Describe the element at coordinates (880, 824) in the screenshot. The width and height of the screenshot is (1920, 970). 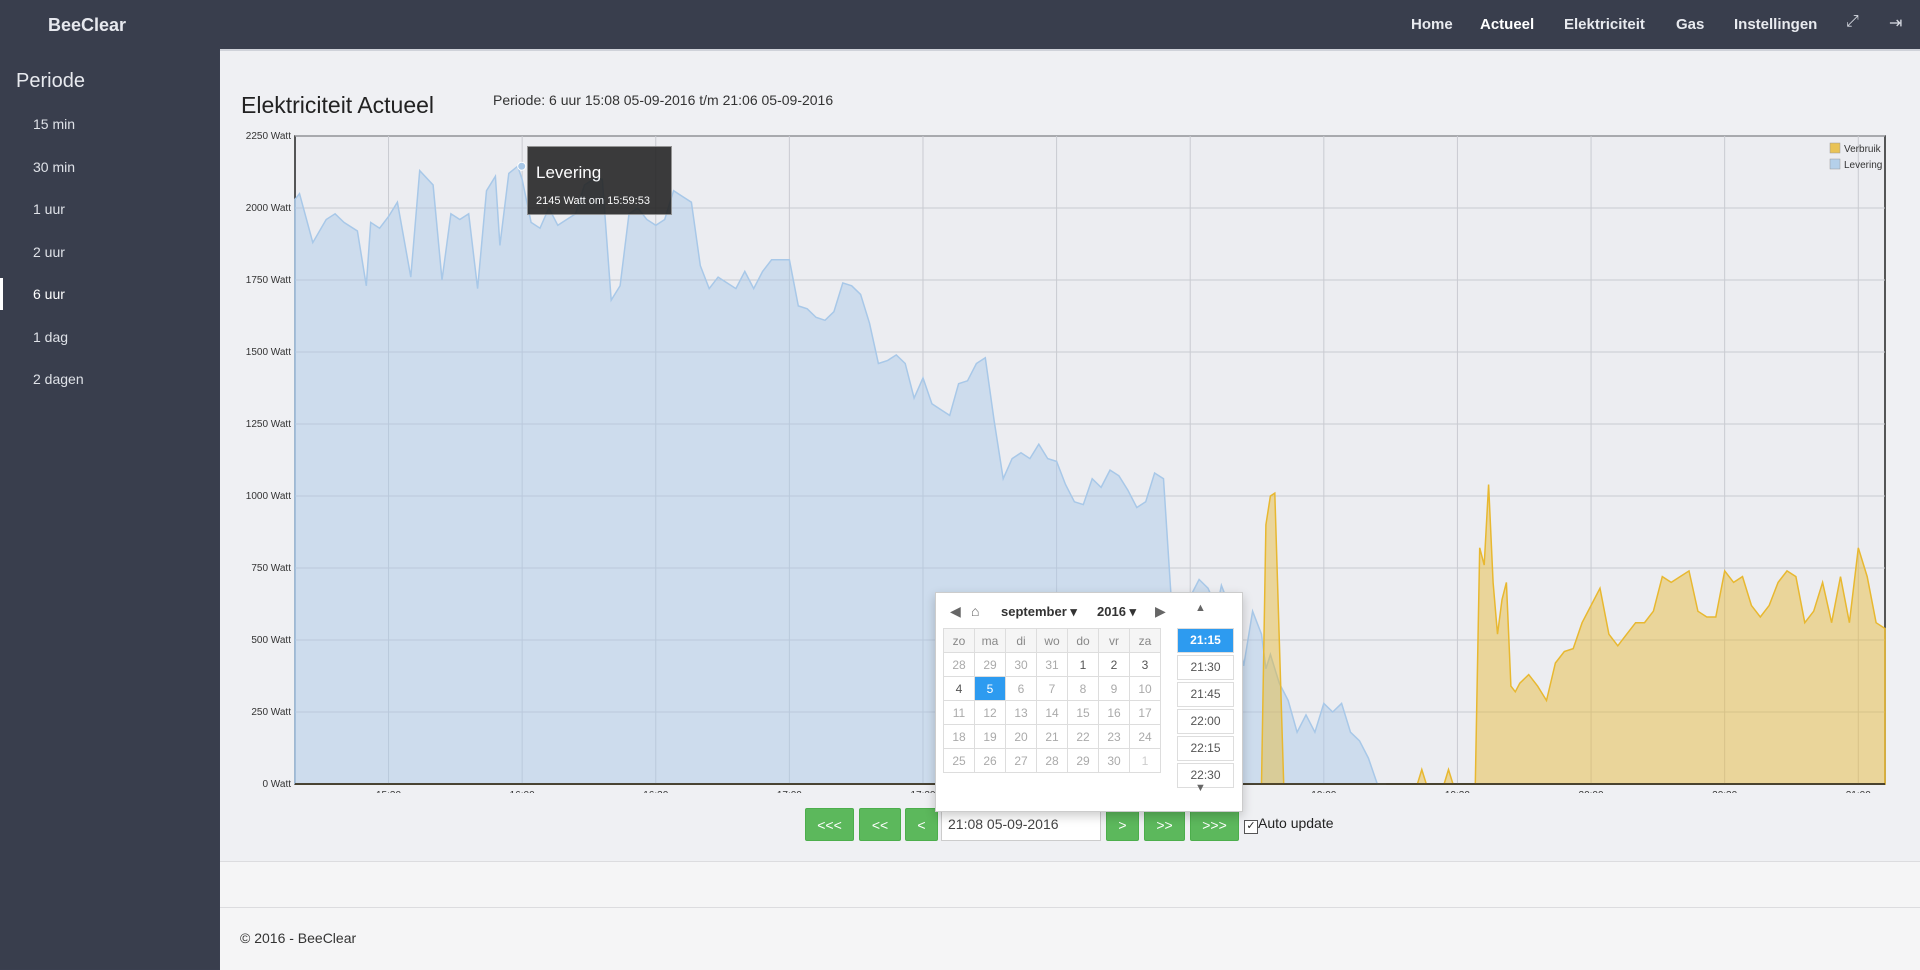
I see `back-medium-button: <<` at that location.